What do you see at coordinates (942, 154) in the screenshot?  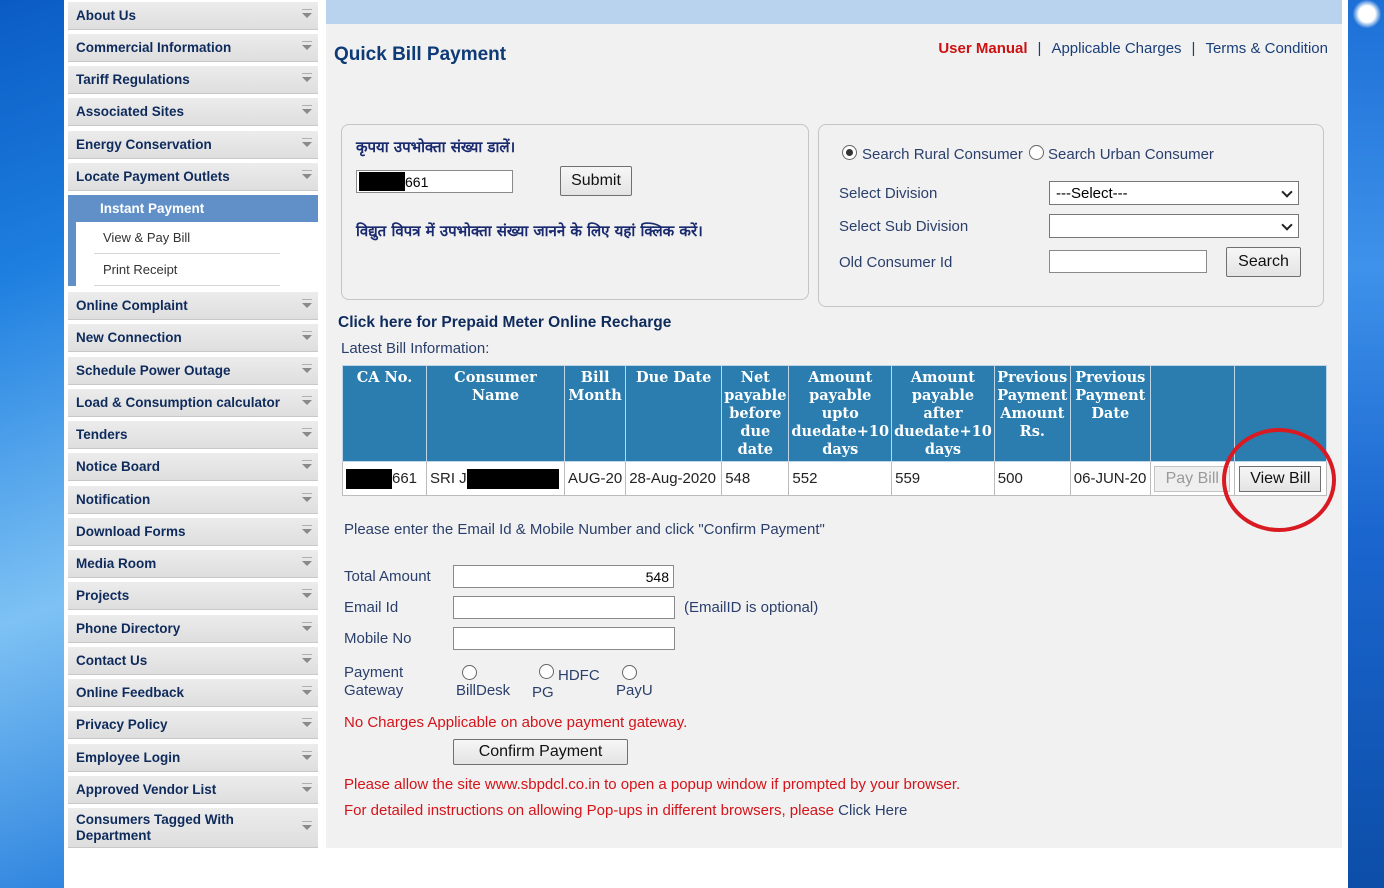 I see `rural-radio-label: Search Rural Consumer` at bounding box center [942, 154].